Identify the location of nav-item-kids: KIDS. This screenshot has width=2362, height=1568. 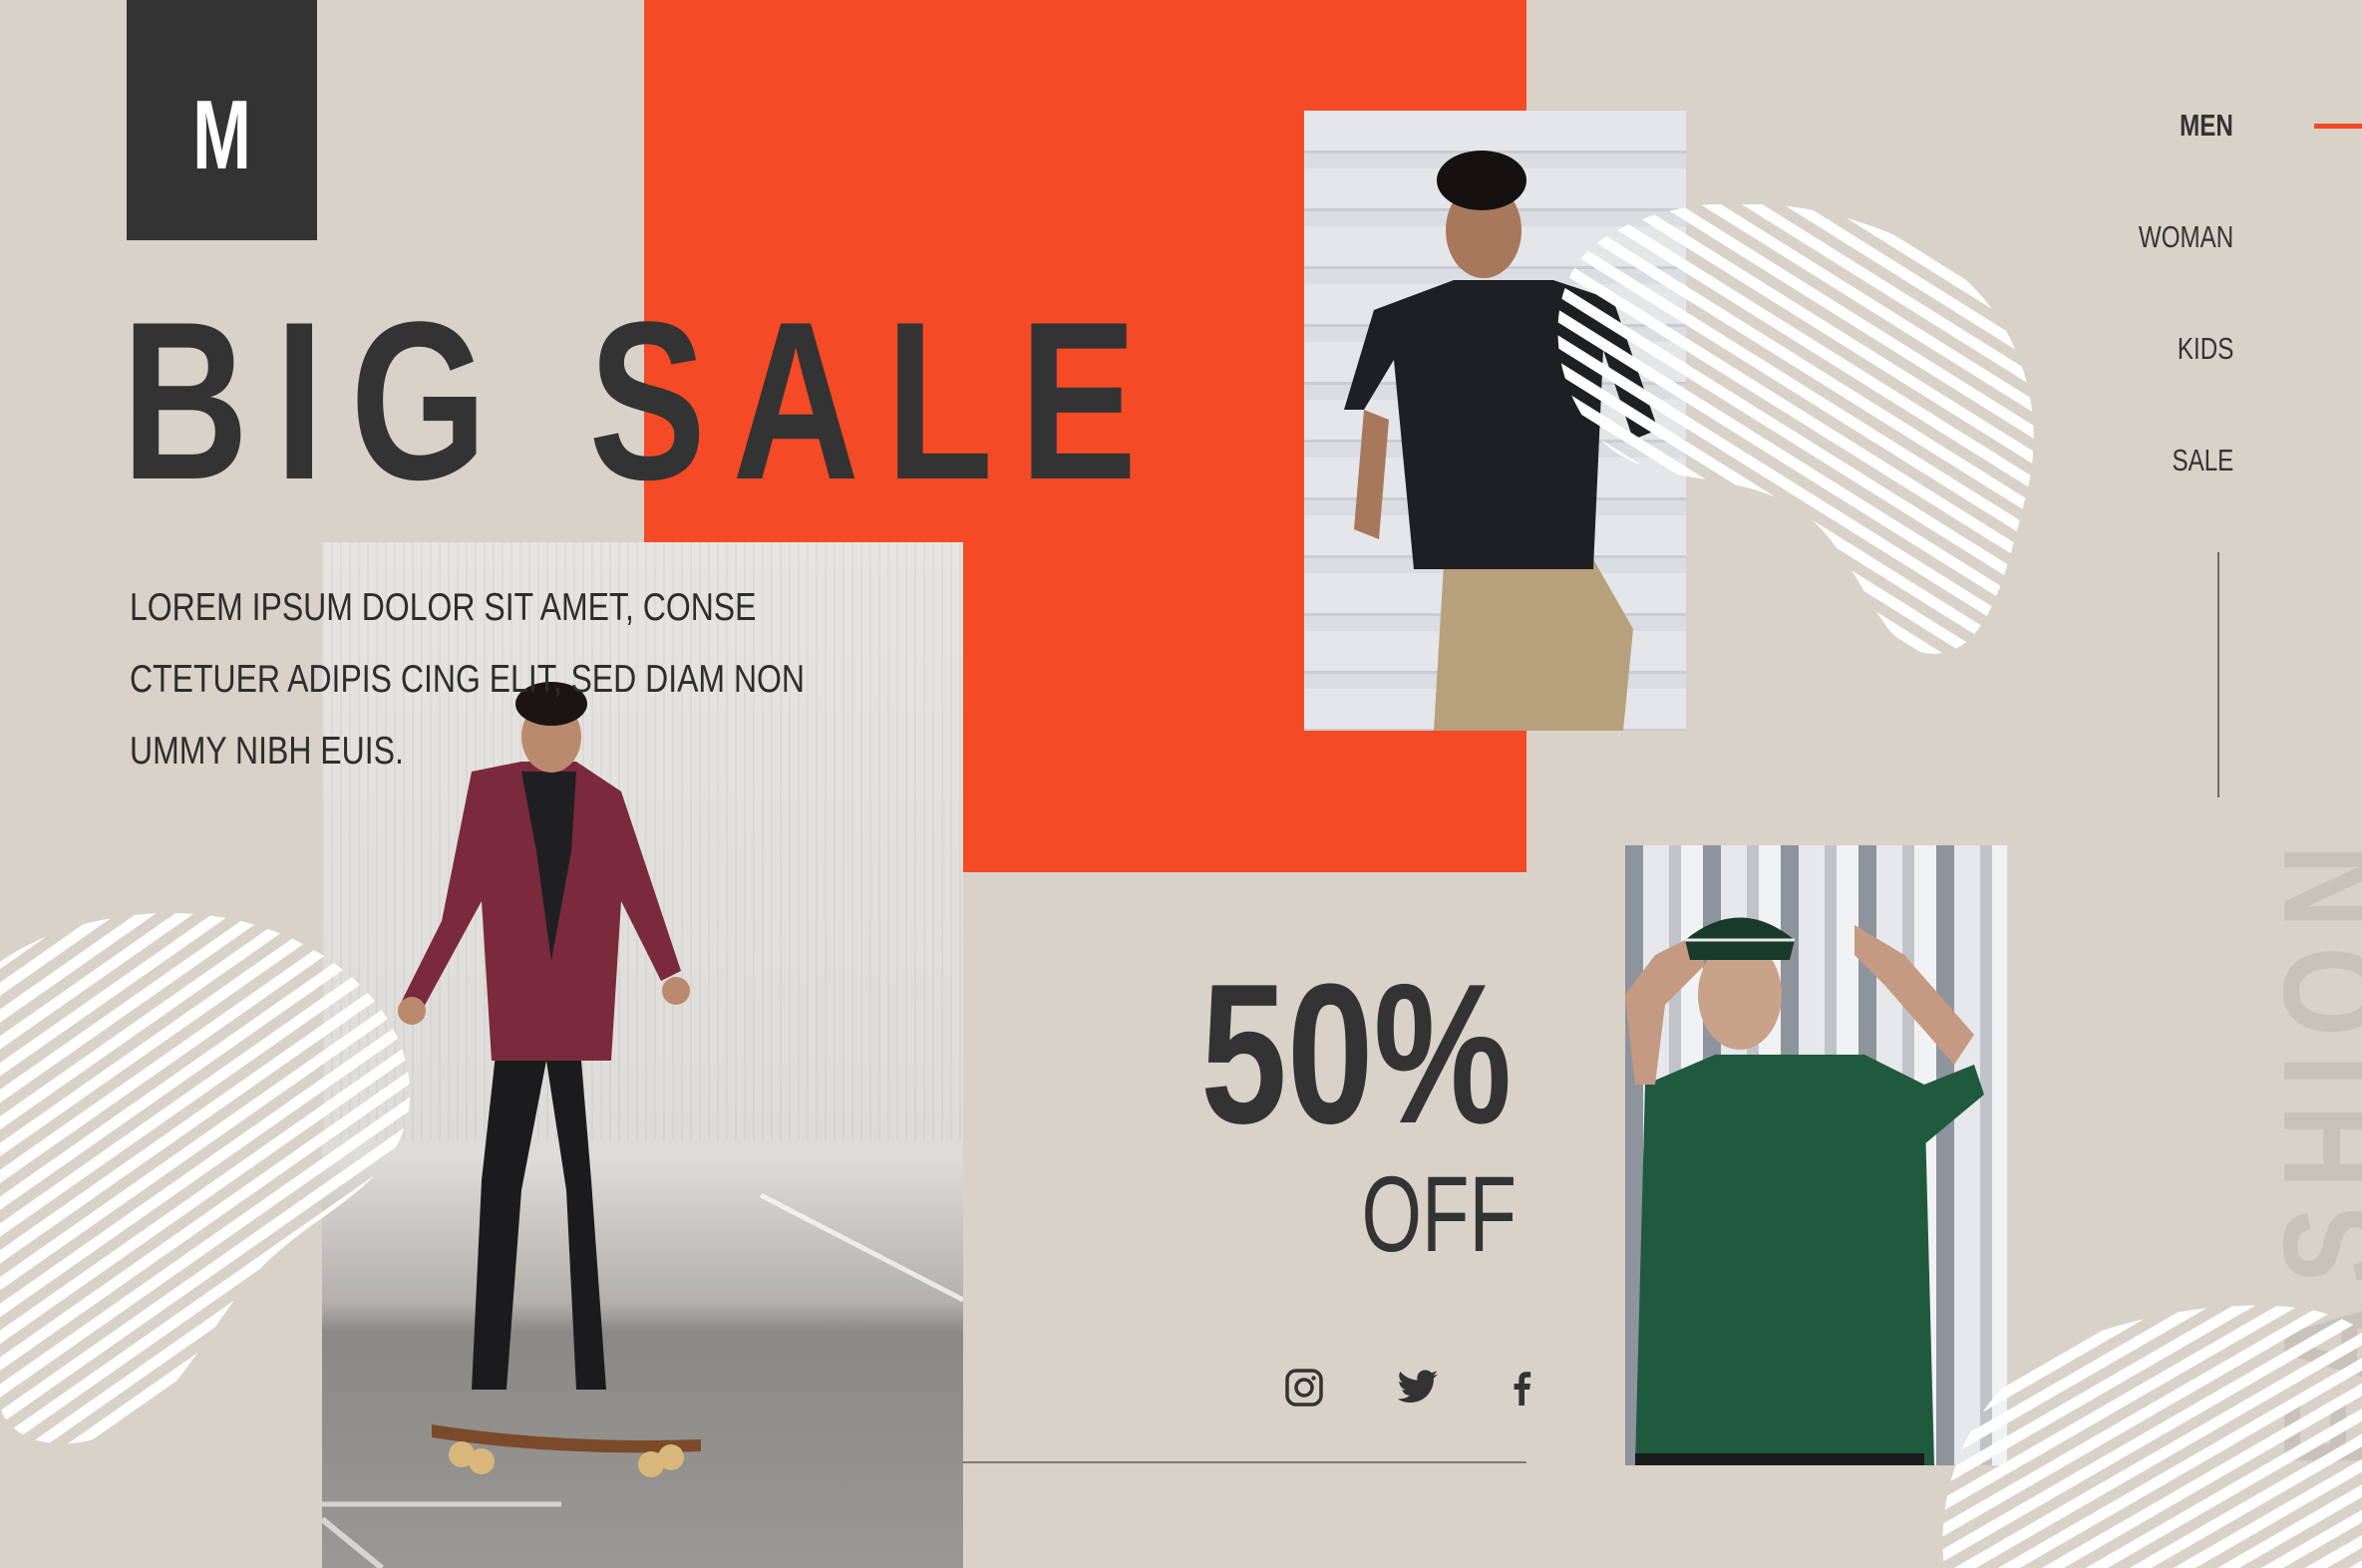
(2205, 348).